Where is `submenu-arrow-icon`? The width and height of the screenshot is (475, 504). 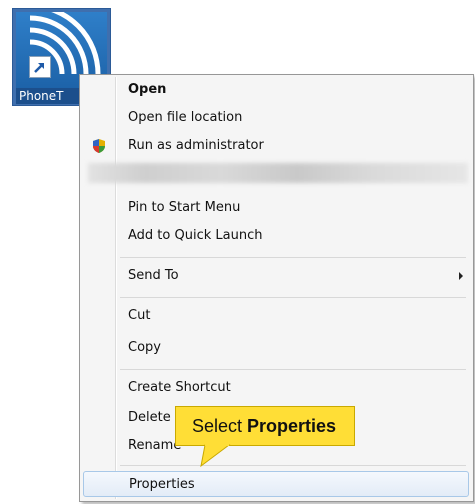
submenu-arrow-icon is located at coordinates (461, 276).